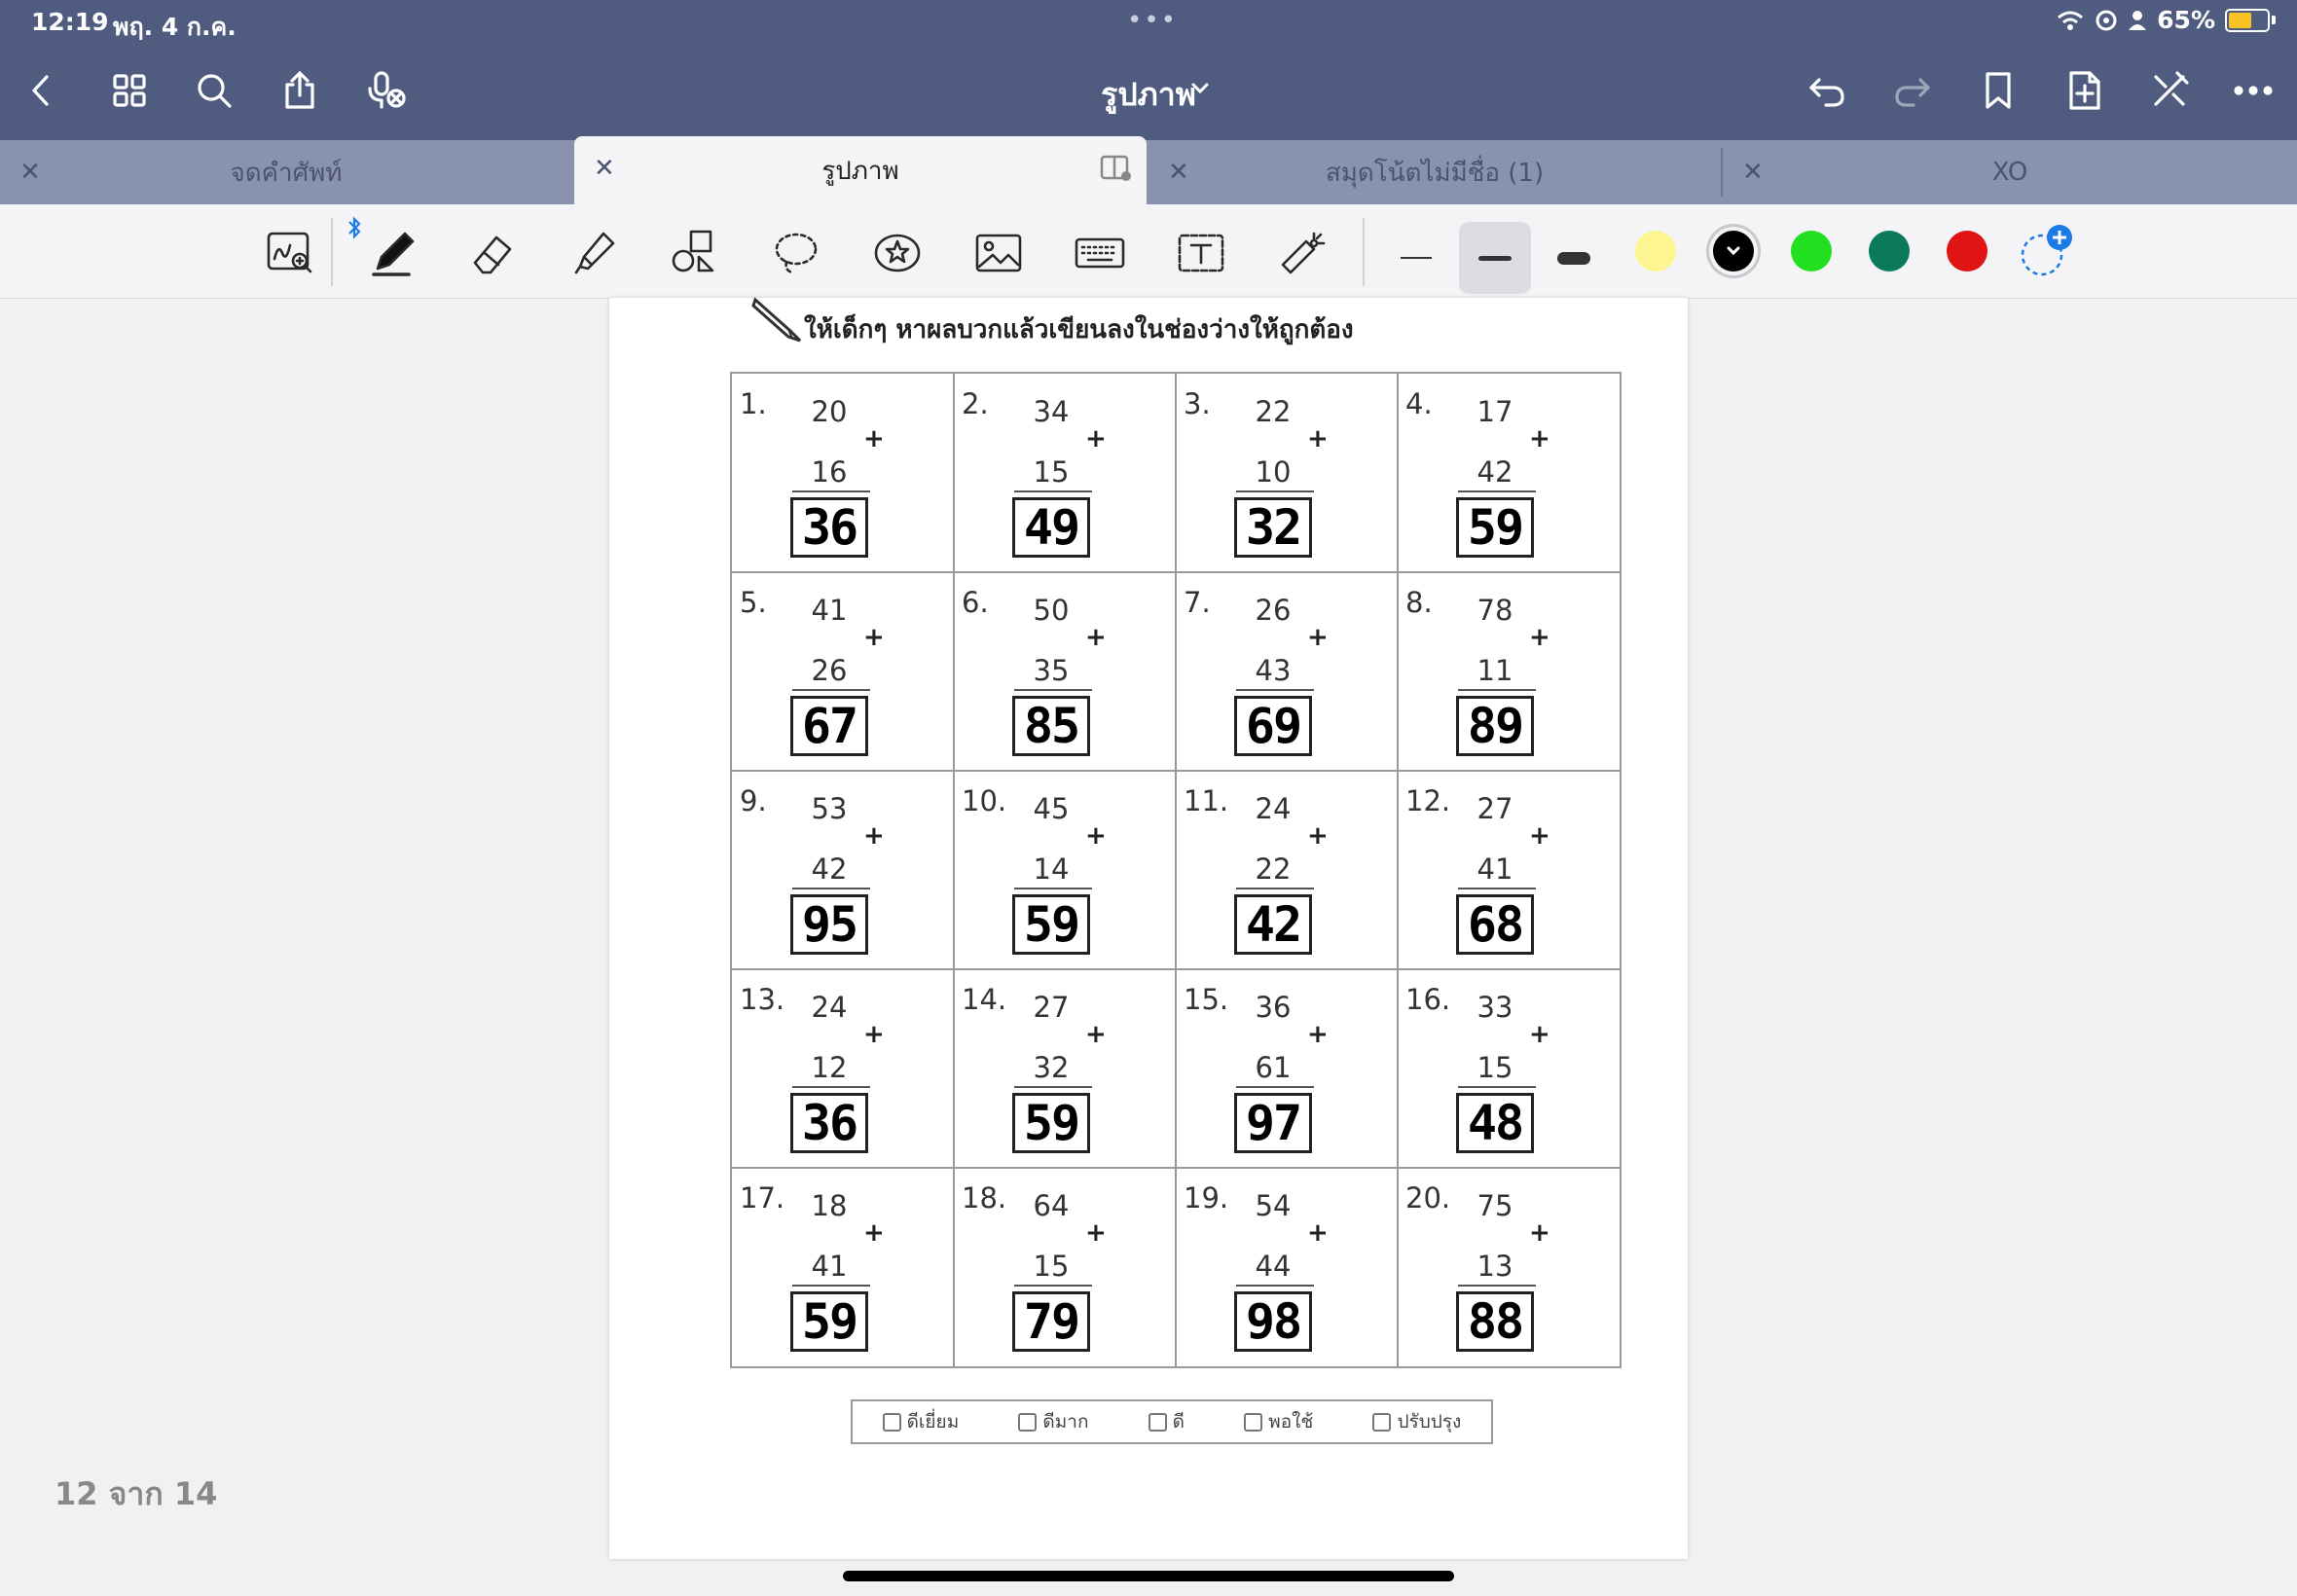  Describe the element at coordinates (1051, 527) in the screenshot. I see `handwritten-answer: 49` at that location.